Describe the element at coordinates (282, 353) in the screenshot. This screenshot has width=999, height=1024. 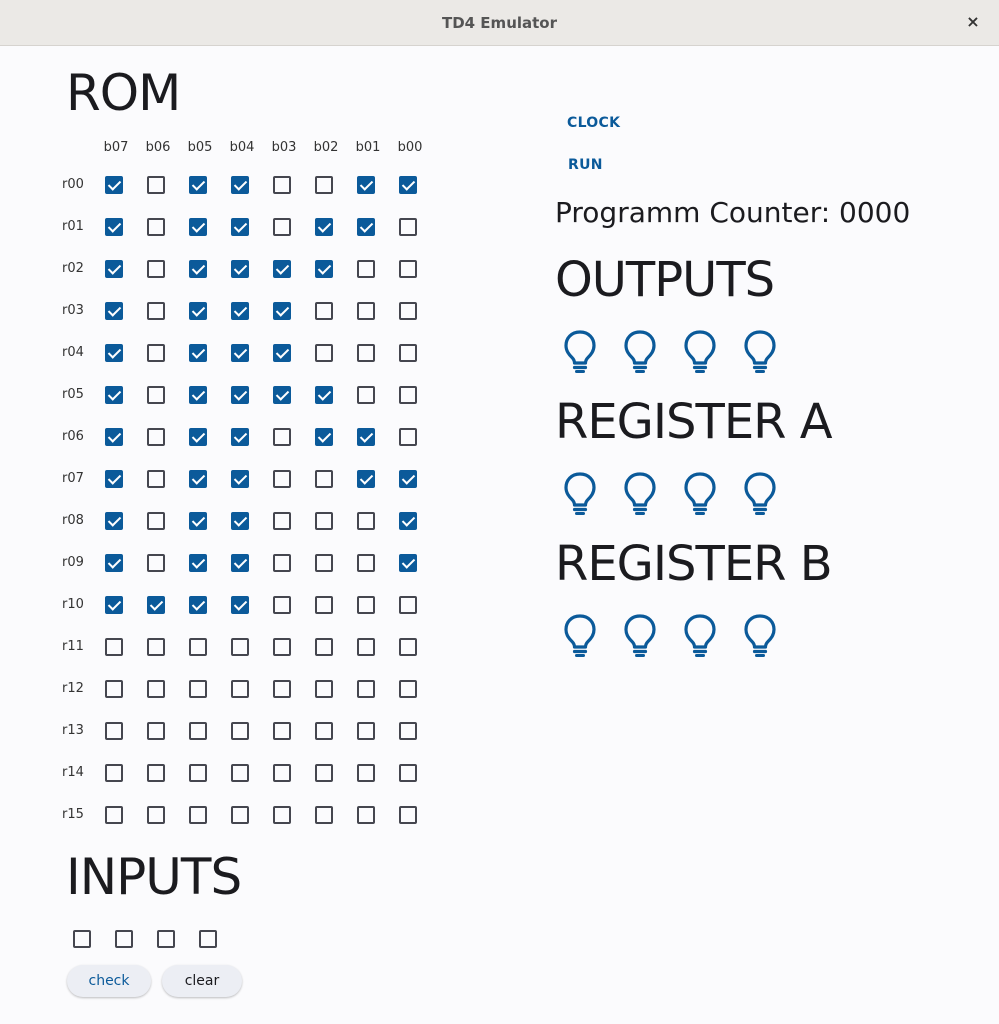
I see `rom-bit-checkbox-r04-b03` at that location.